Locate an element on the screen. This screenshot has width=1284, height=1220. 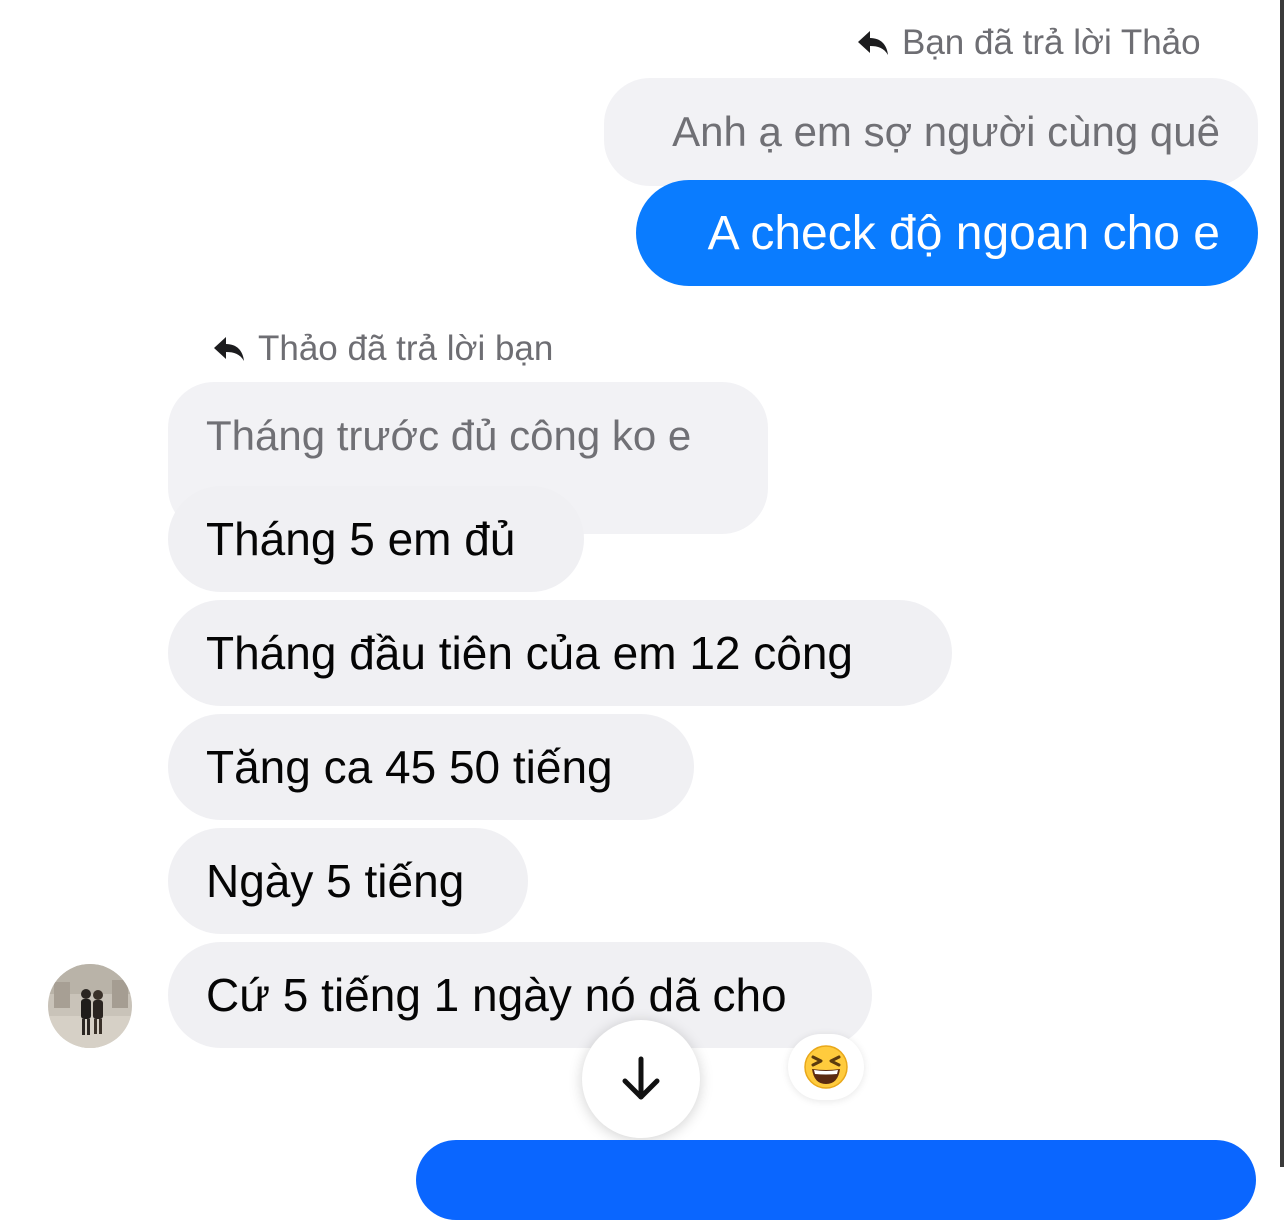
reply-label-received: Thảo đã trả lời bạn is located at coordinates (382, 348).